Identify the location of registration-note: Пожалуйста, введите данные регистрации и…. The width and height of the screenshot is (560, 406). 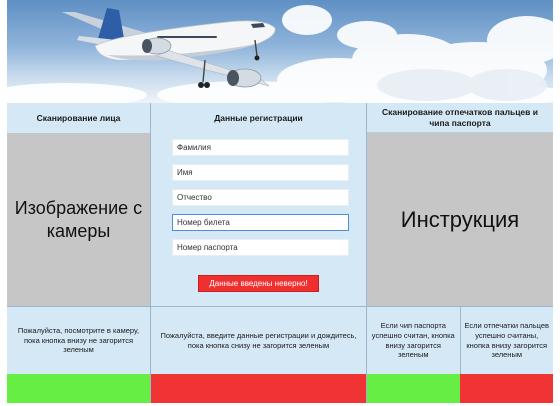
(258, 340).